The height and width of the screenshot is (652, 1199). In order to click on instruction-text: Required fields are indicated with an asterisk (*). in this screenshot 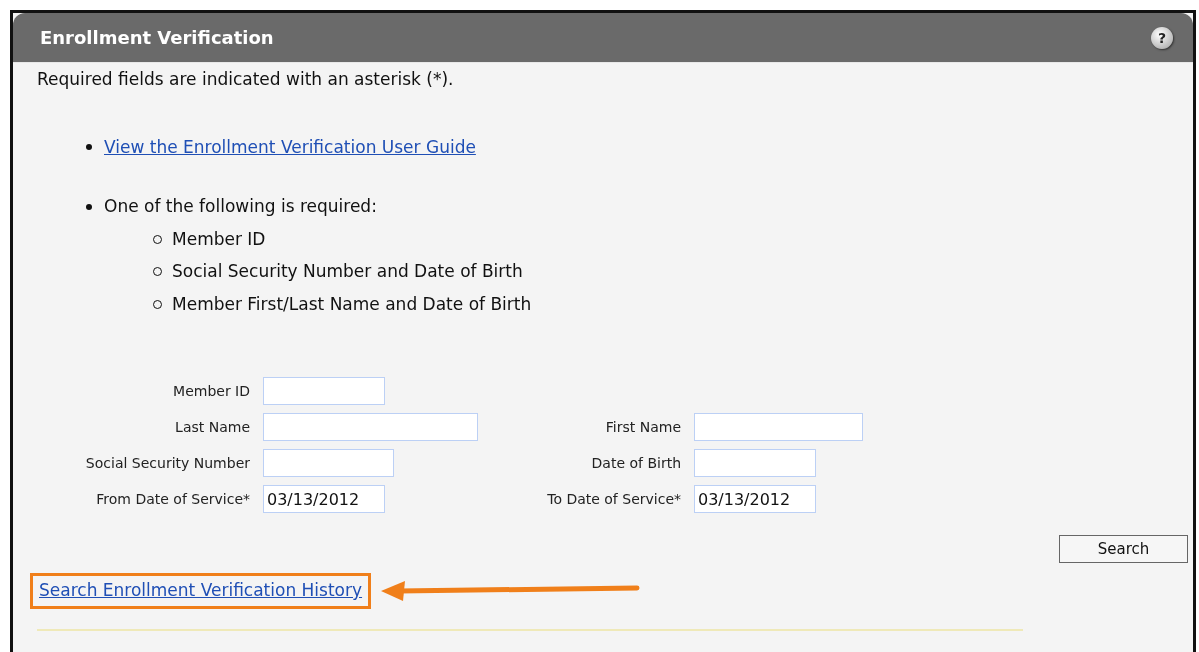, I will do `click(246, 79)`.